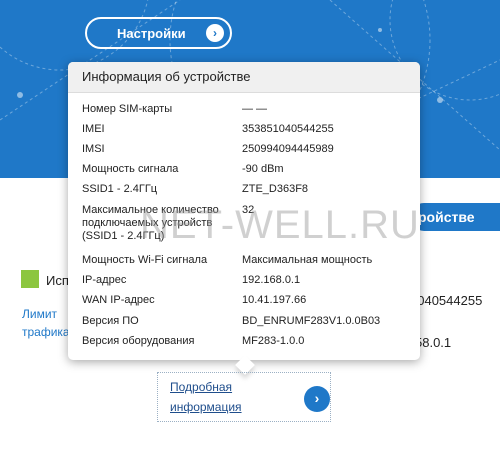  I want to click on row-label: Мощность сигнала, so click(130, 169).